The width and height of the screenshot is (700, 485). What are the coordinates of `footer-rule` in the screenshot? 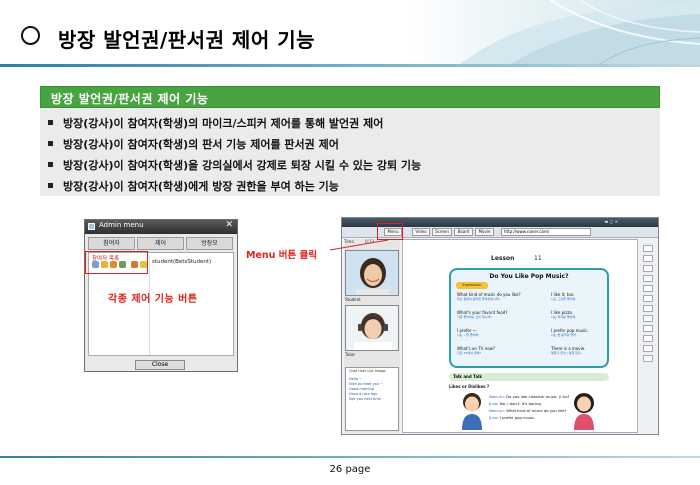 It's located at (350, 457).